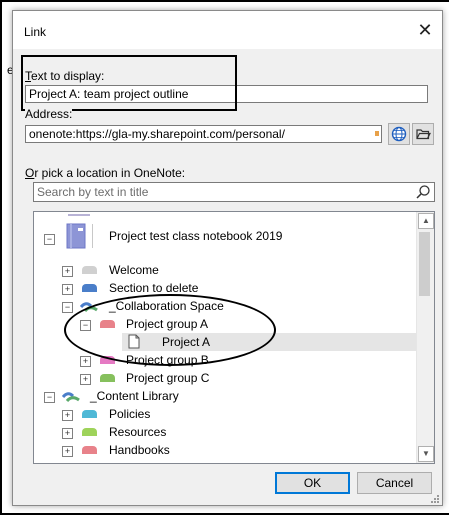 This screenshot has height=515, width=449. What do you see at coordinates (227, 30) in the screenshot?
I see `dialog-titlebar: Link ✕` at bounding box center [227, 30].